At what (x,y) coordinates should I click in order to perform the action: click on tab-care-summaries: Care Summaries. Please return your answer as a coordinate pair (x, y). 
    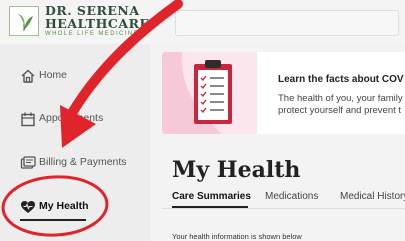
    Looking at the image, I should click on (211, 196).